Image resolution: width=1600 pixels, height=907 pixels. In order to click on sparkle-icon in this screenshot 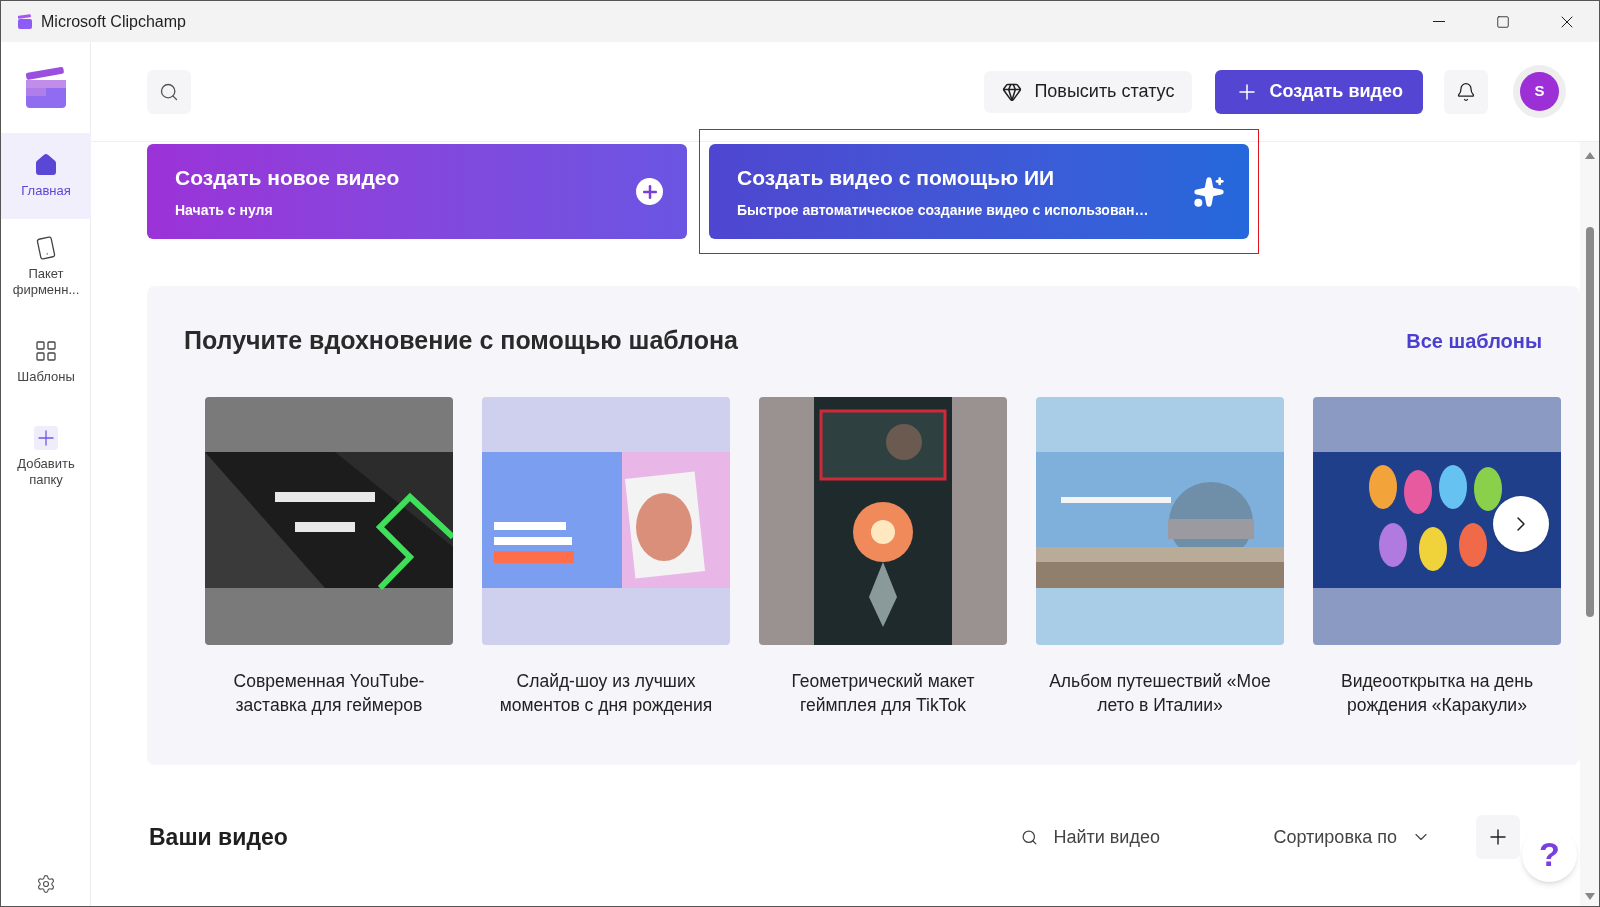, I will do `click(1209, 191)`.